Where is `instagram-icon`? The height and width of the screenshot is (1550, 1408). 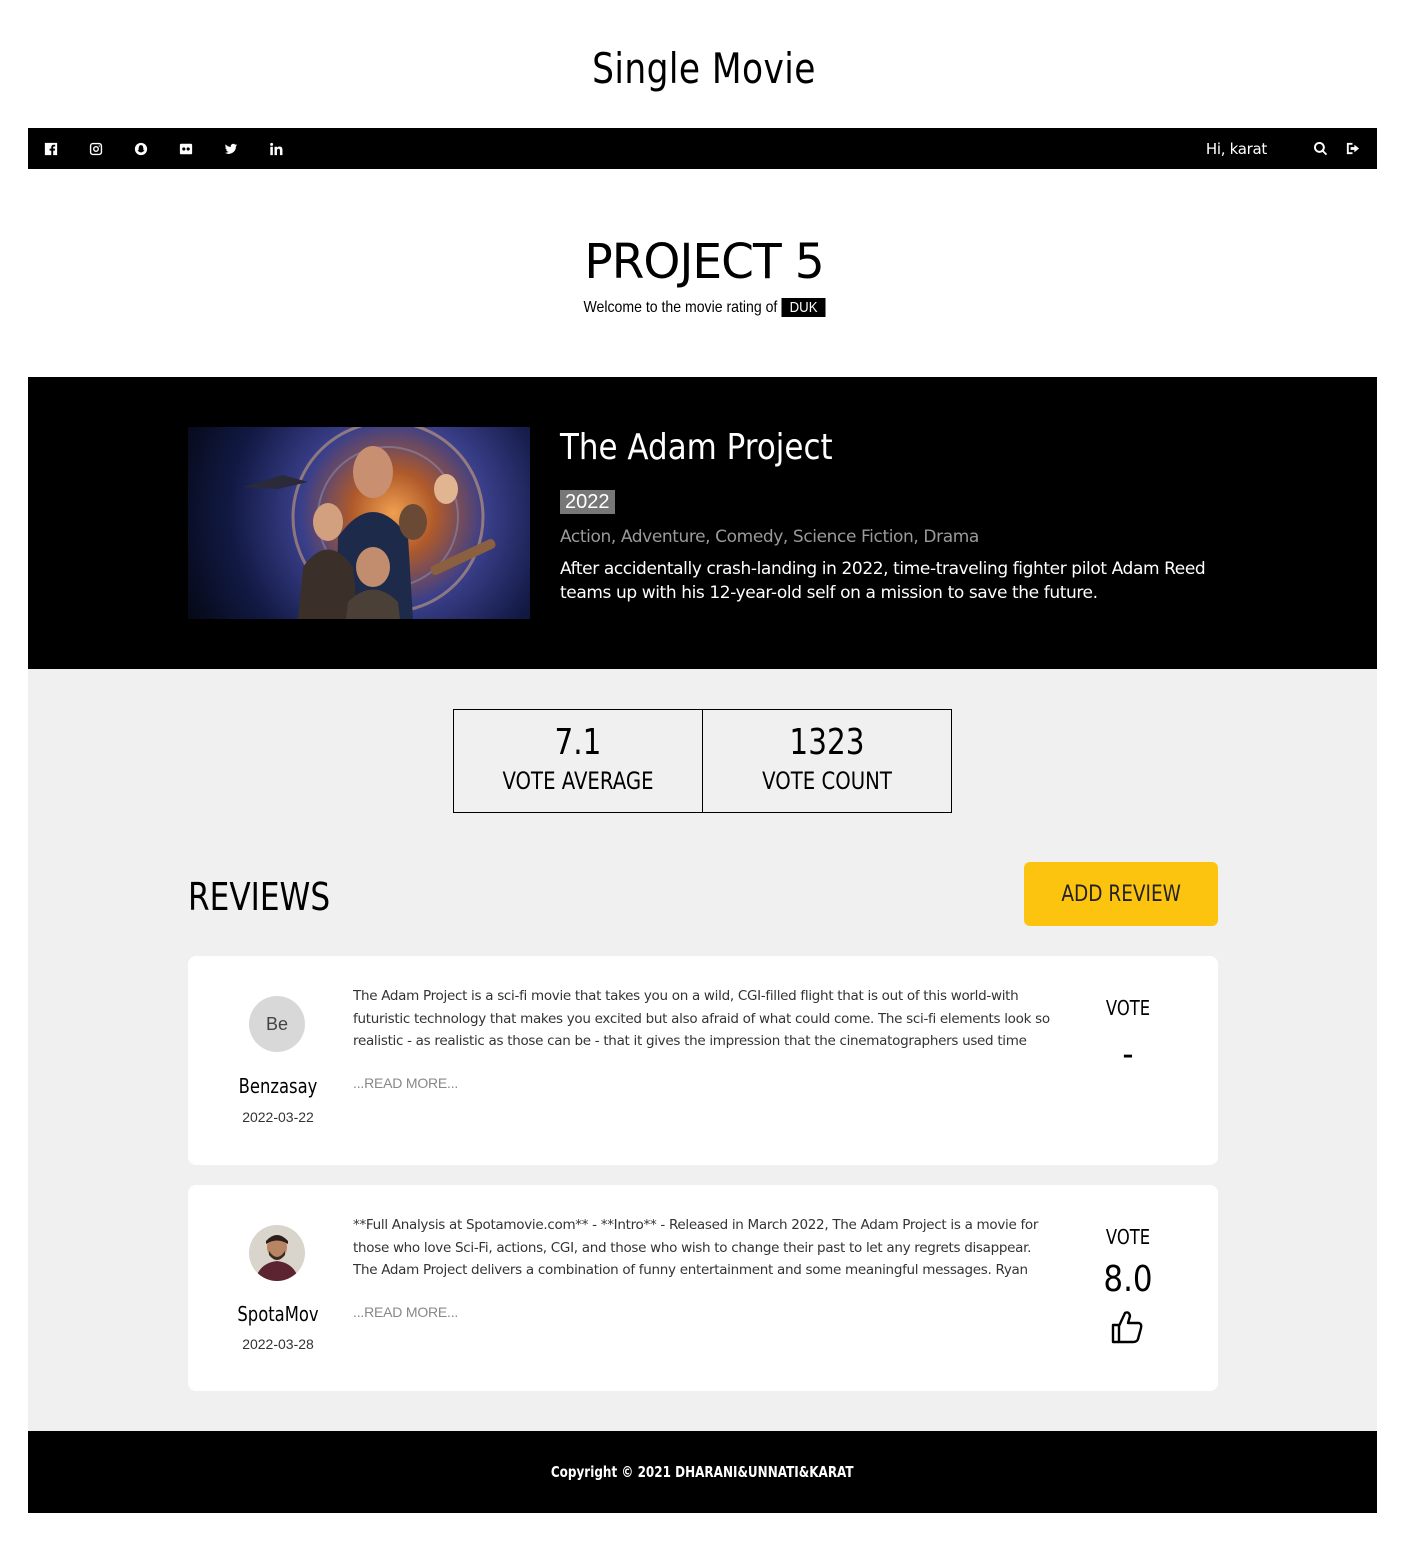 instagram-icon is located at coordinates (96, 149).